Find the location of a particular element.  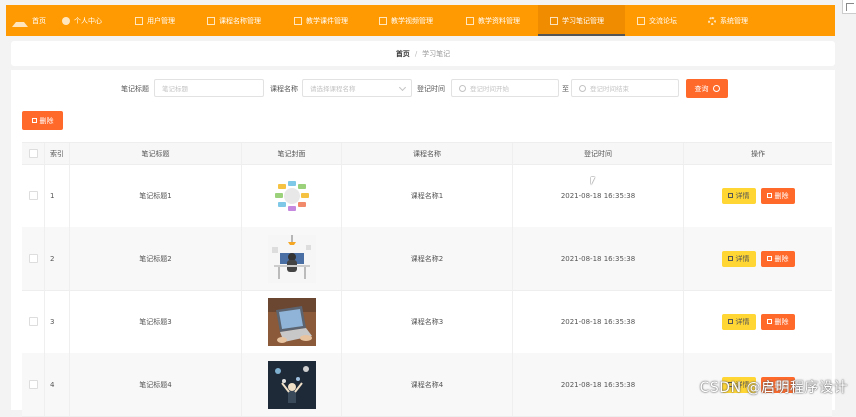

nav-item-notes: 学习笔记管理 is located at coordinates (581, 20).